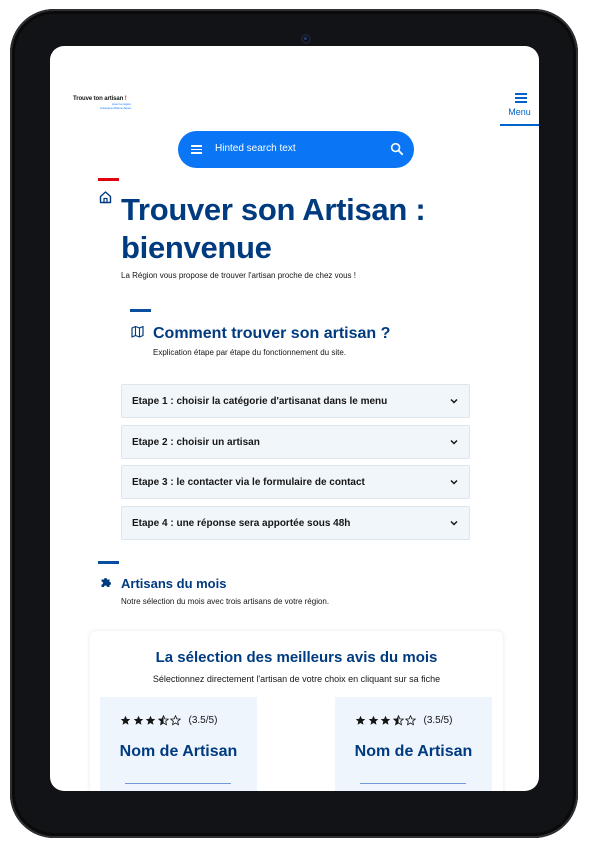  What do you see at coordinates (272, 333) in the screenshot?
I see `how-to-title: Comment trouver son artisan ?` at bounding box center [272, 333].